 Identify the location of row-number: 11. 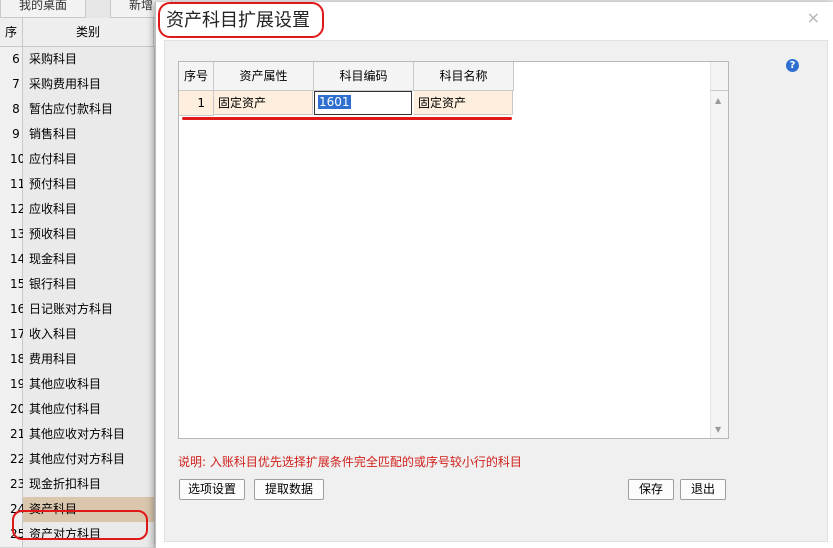
(13, 184).